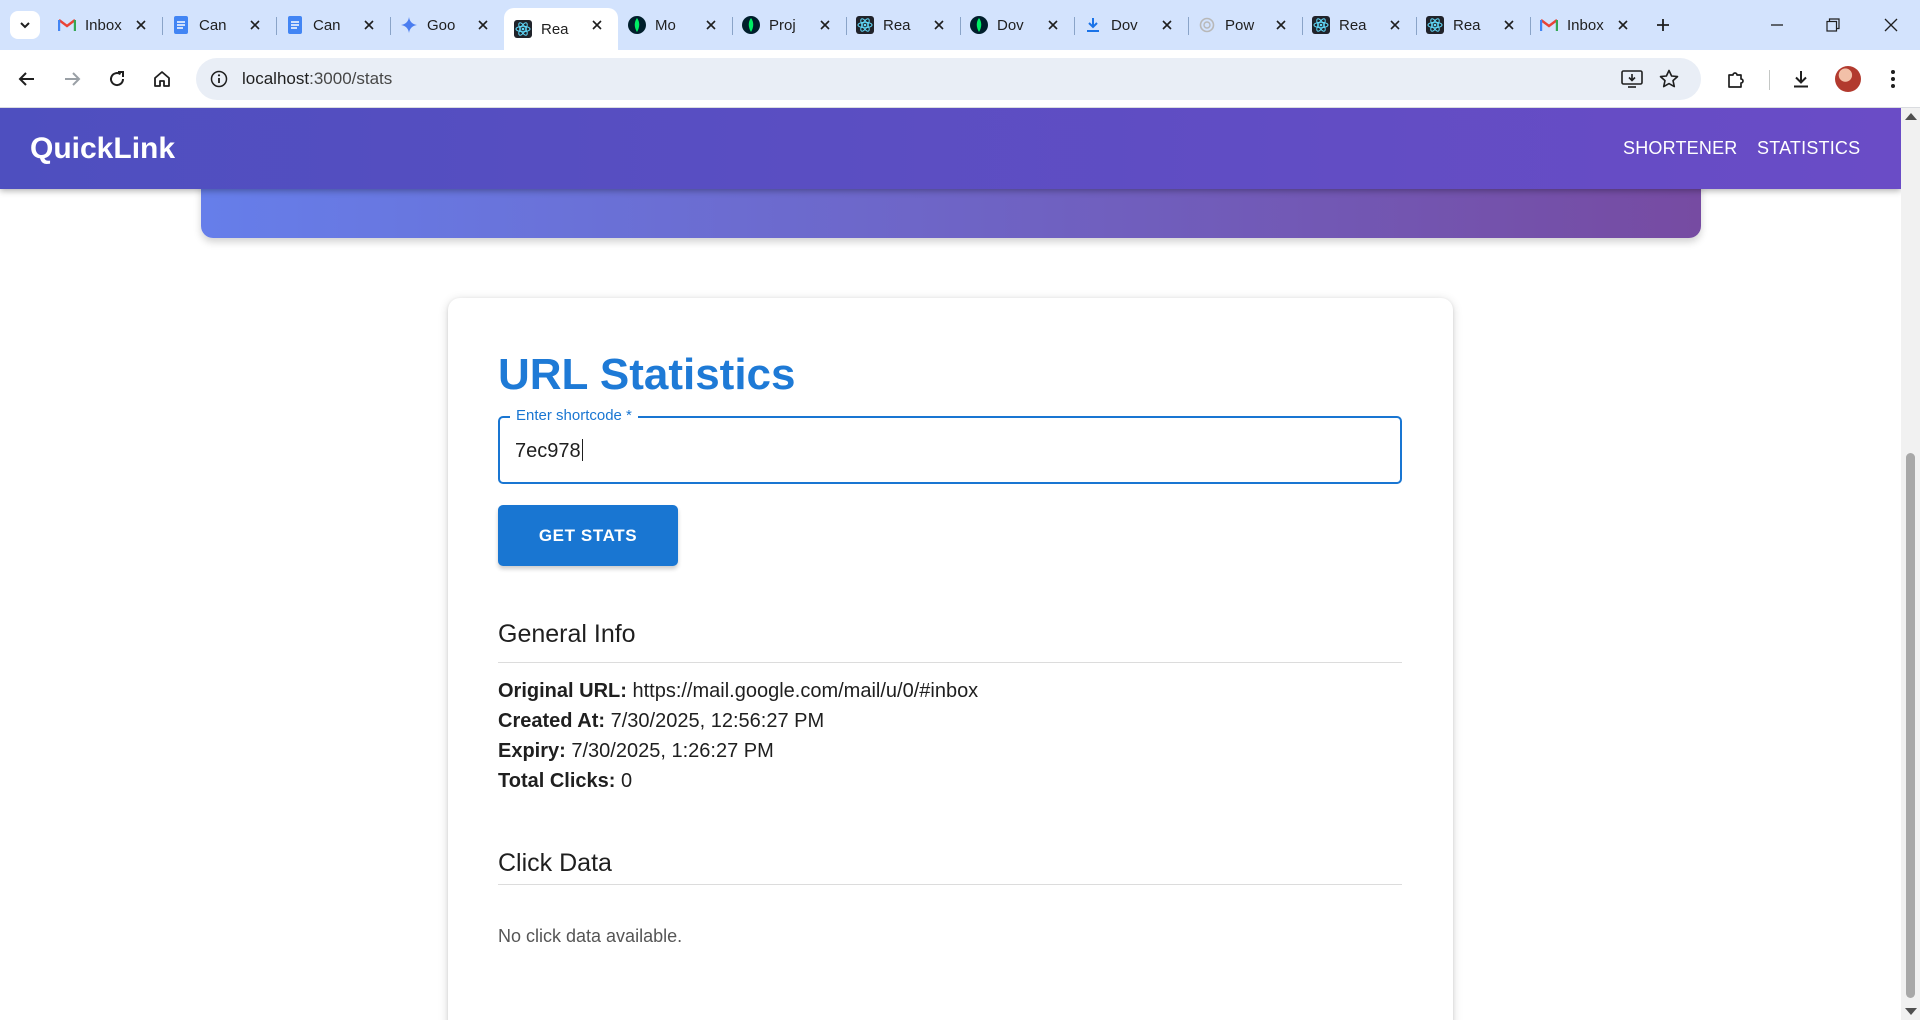 Image resolution: width=1920 pixels, height=1020 pixels. Describe the element at coordinates (948, 79) in the screenshot. I see `address-bar: localhost:3000/stats` at that location.